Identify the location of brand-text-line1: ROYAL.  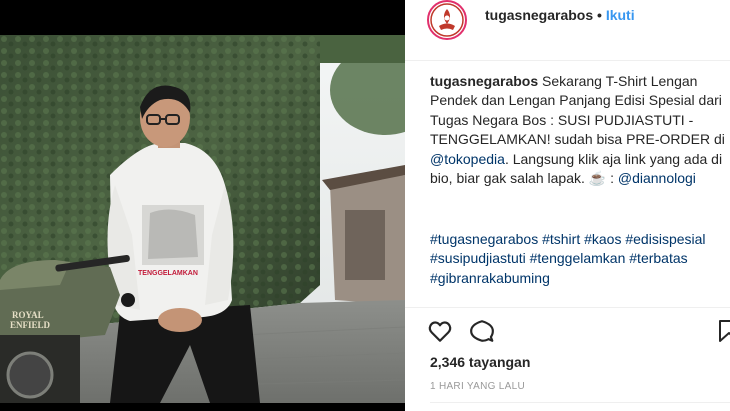
(28, 315).